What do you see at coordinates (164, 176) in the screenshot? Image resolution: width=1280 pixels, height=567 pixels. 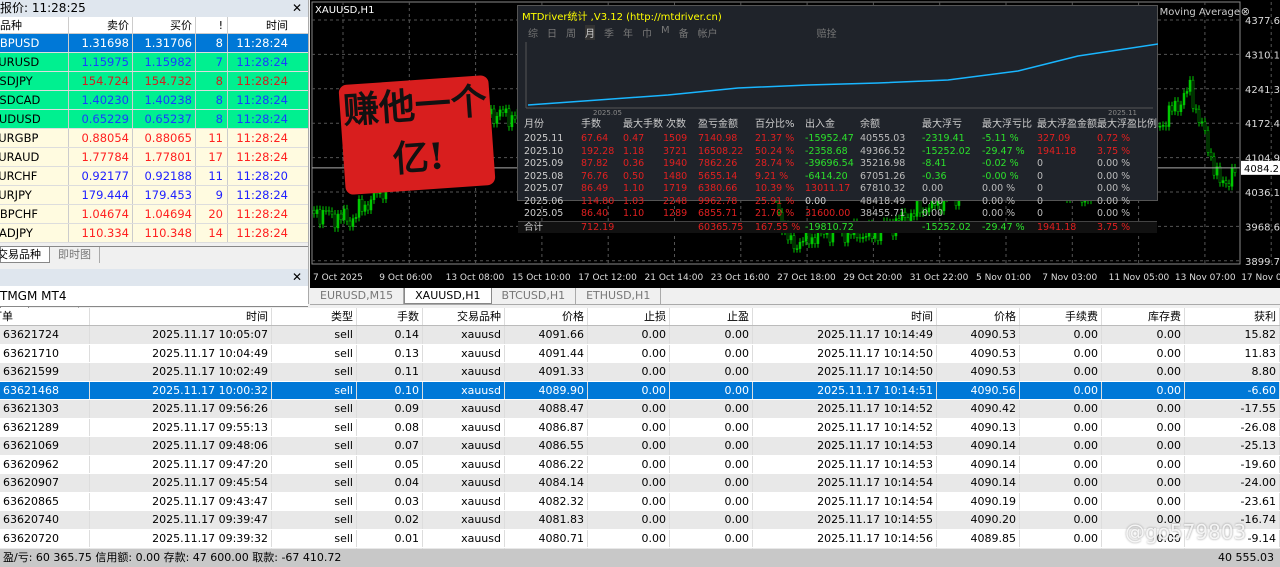 I see `symbol-ask: 0.92188` at bounding box center [164, 176].